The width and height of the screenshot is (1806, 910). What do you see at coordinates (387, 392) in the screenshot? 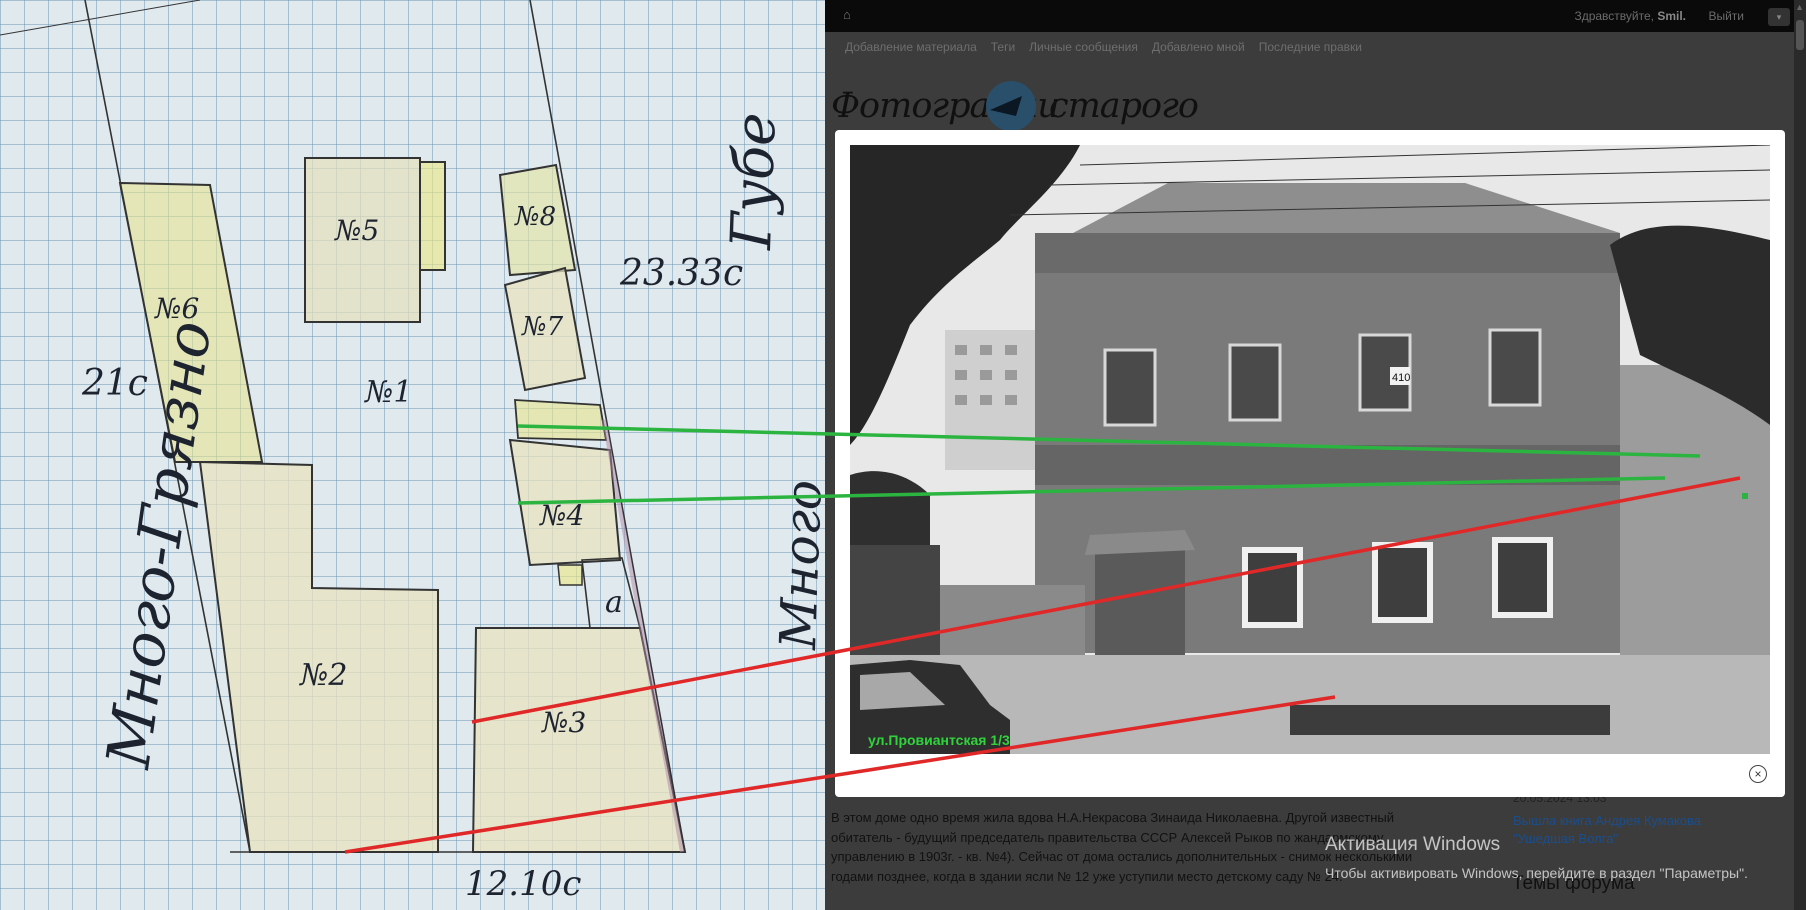
I see `room-1-label: №1` at bounding box center [387, 392].